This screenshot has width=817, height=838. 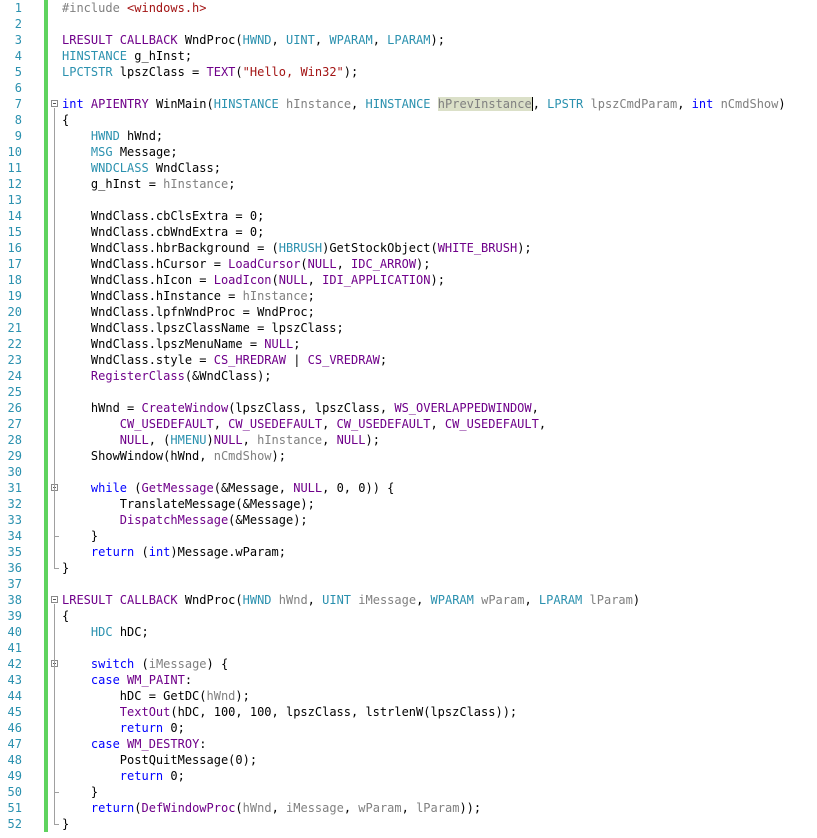 What do you see at coordinates (228, 552) in the screenshot?
I see `code-token: )Message.wParam;` at bounding box center [228, 552].